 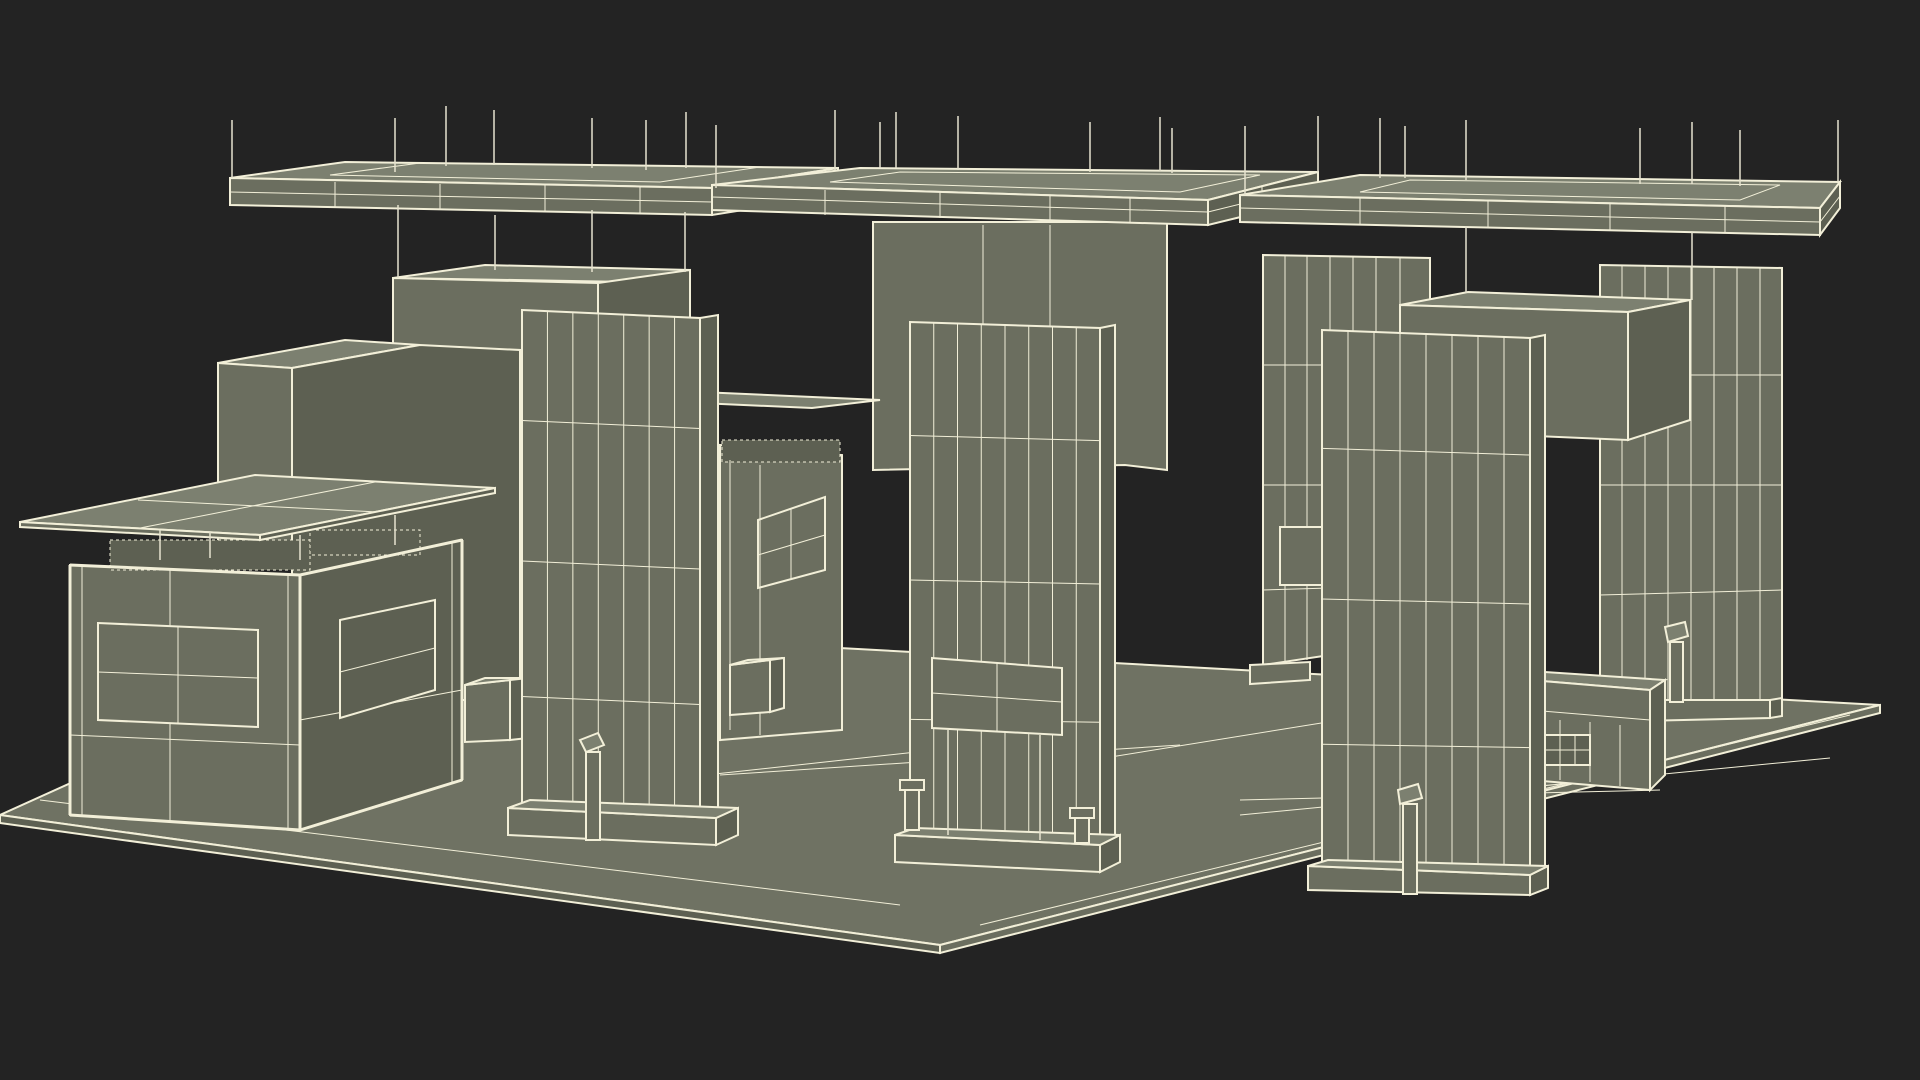 I want to click on banner-frame-right, so click(x=1541, y=206).